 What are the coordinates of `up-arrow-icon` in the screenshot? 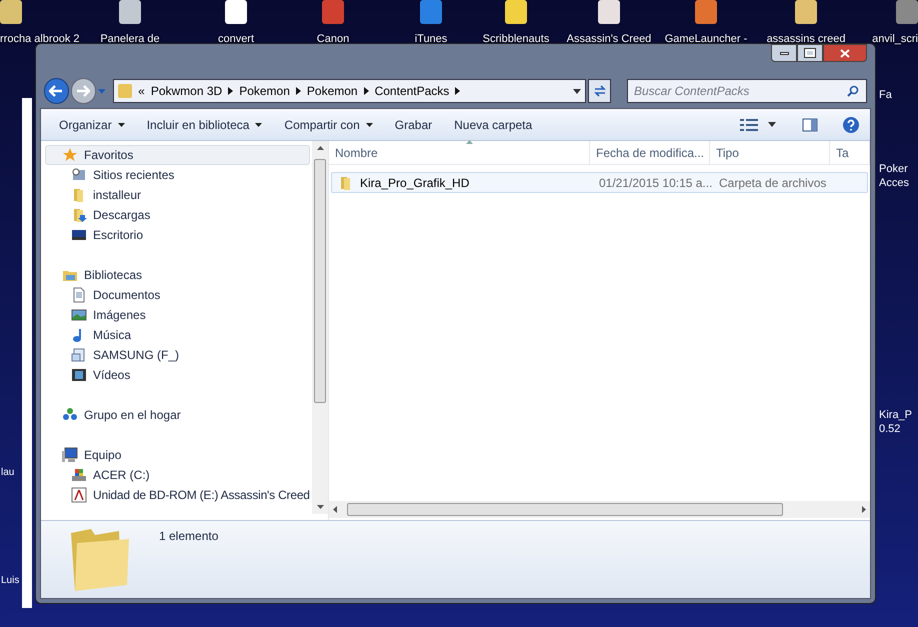 It's located at (320, 148).